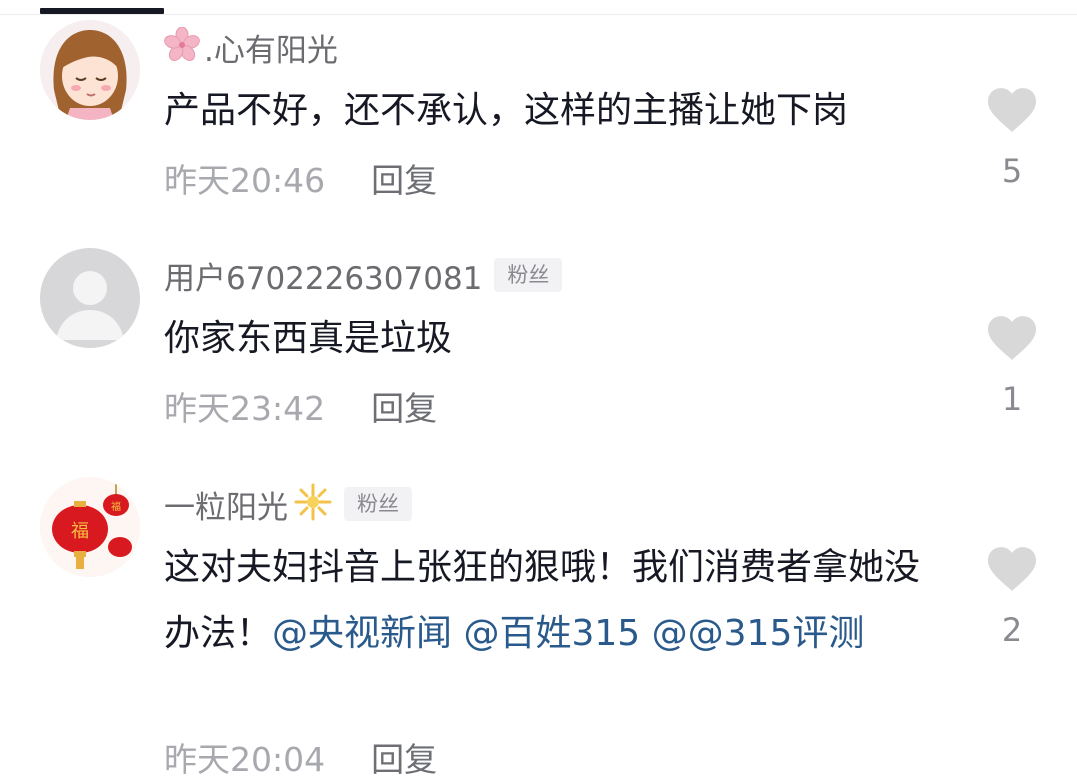 Image resolution: width=1077 pixels, height=781 pixels. Describe the element at coordinates (551, 633) in the screenshot. I see `mention-link: @百姓315` at that location.